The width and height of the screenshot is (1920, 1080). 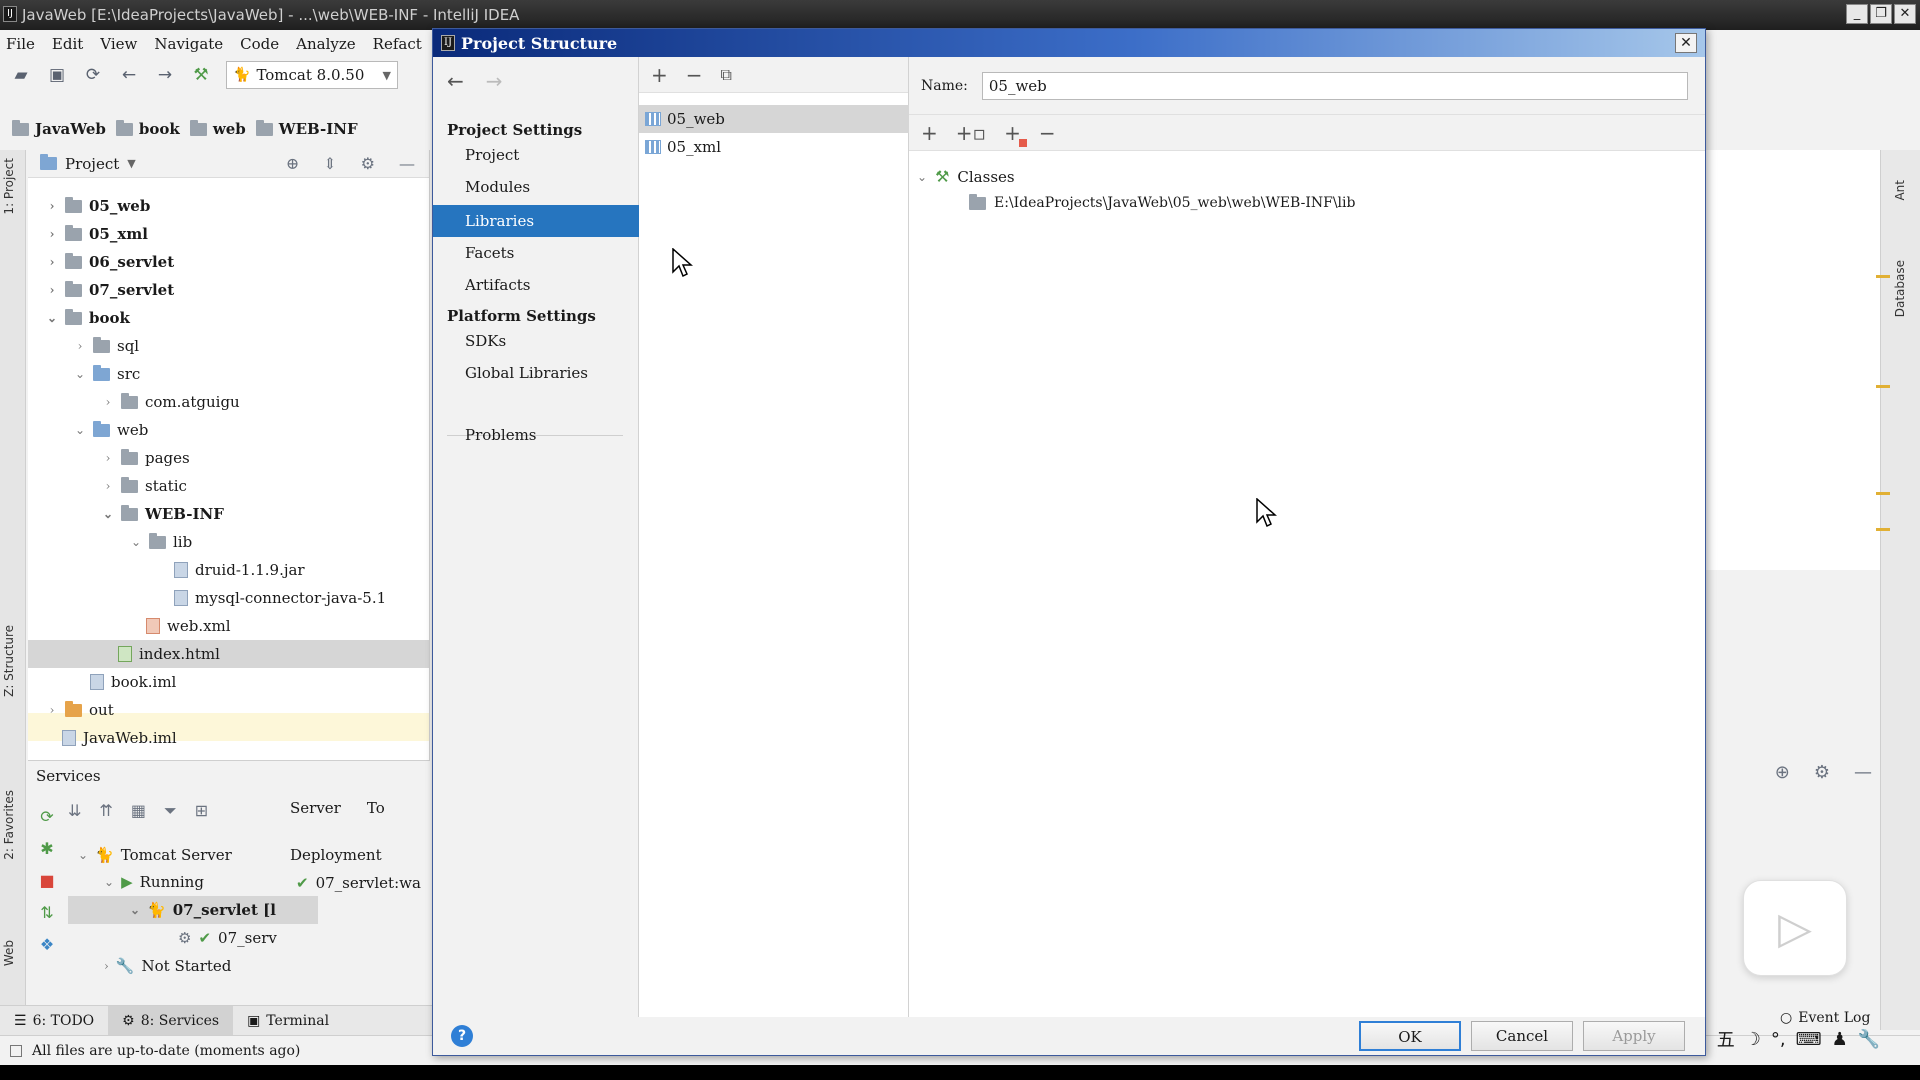 I want to click on group-icon: ▦, so click(x=138, y=811).